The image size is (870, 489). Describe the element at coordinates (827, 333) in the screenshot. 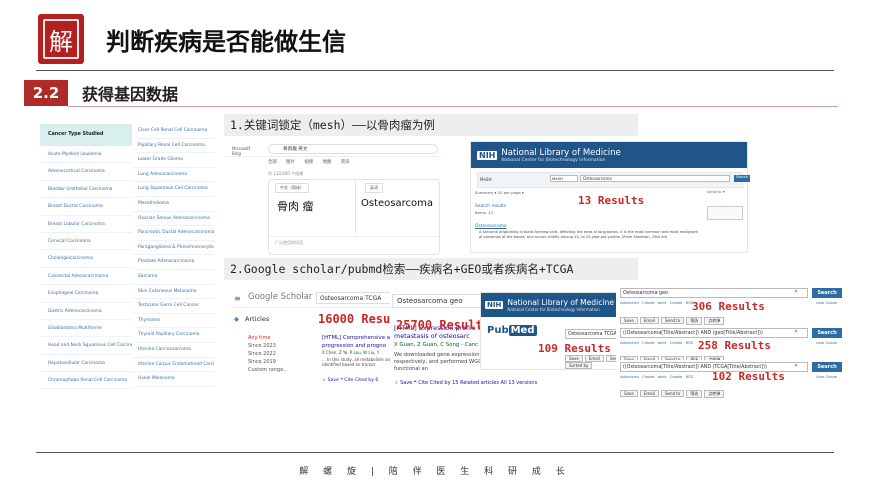

I see `pubmed-search-button-2: Search` at that location.